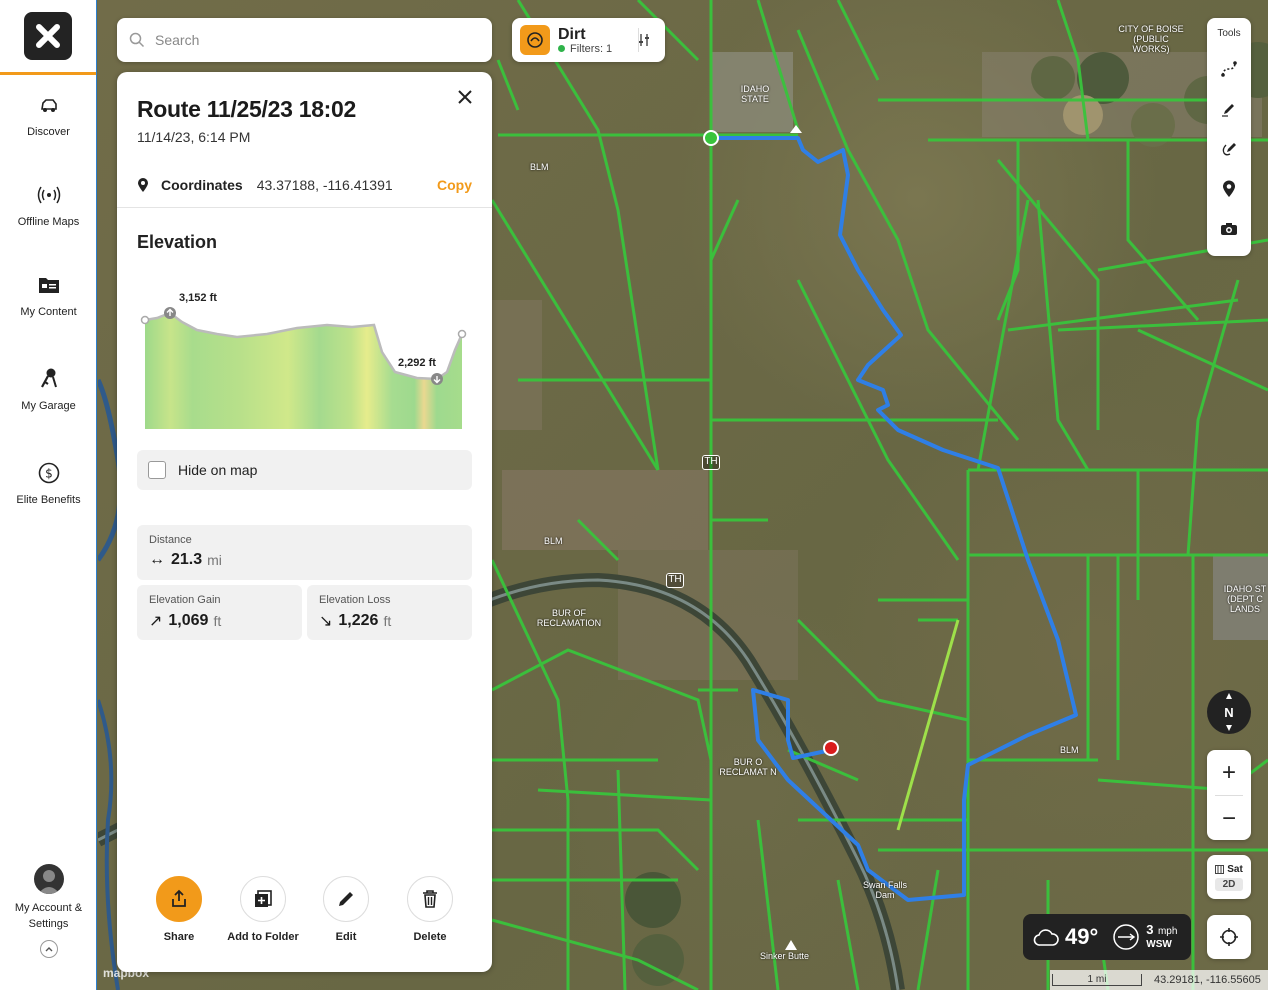 This screenshot has width=1268, height=990. Describe the element at coordinates (217, 621) in the screenshot. I see `gain-unit: ft` at that location.